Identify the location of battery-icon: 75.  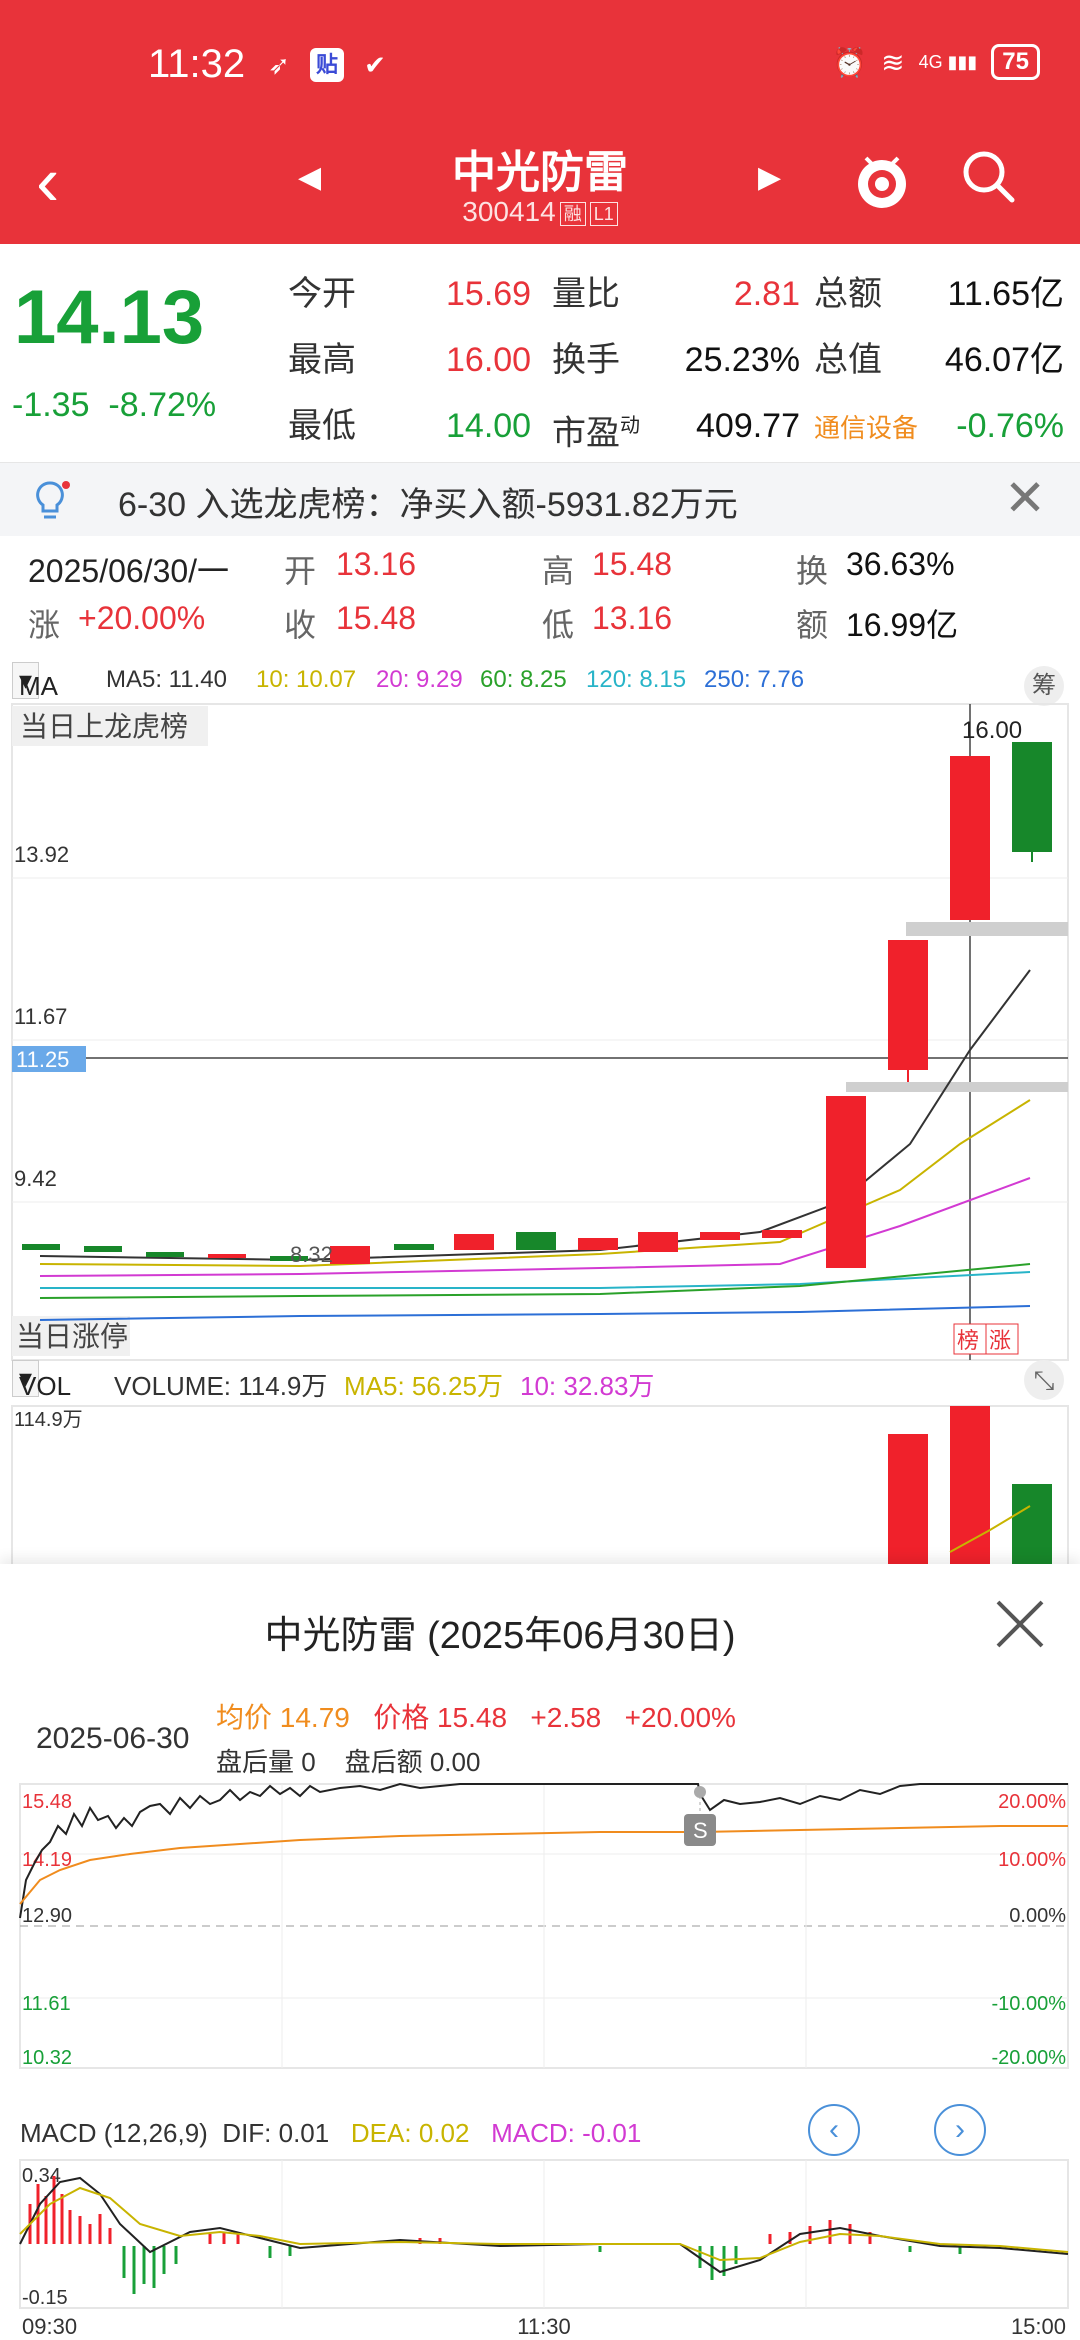
(1015, 62).